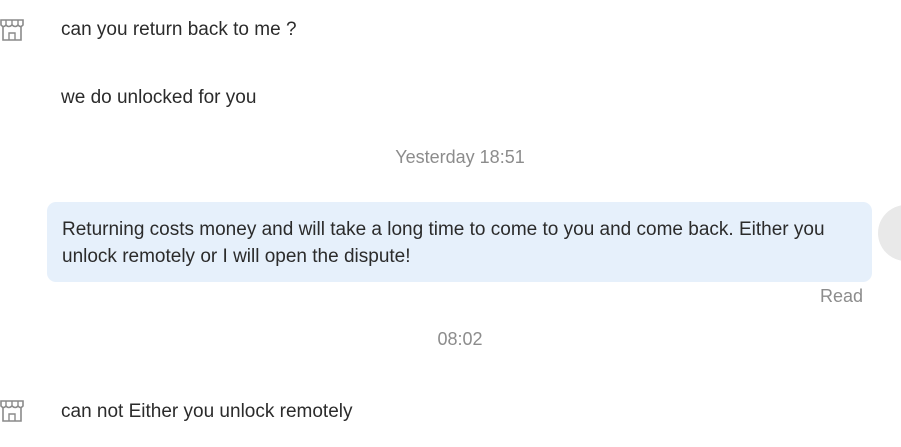 This screenshot has height=447, width=901. I want to click on timestamp: Yesterday 18:51, so click(460, 157).